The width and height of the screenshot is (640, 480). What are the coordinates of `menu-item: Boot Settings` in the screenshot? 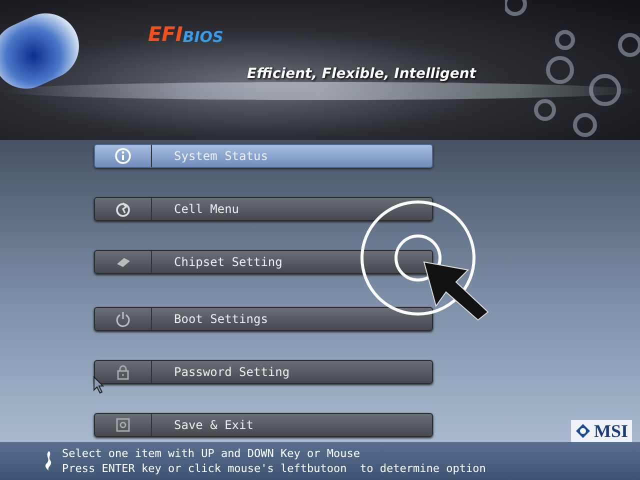 It's located at (263, 319).